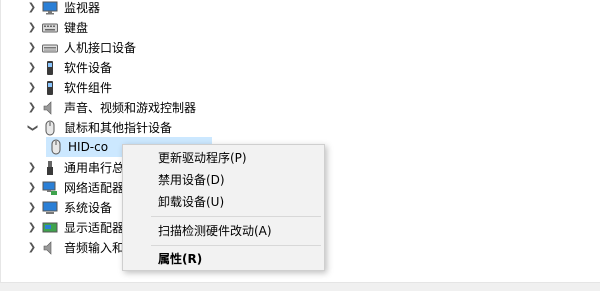 The image size is (600, 291). I want to click on menu-item-scan-hardware: 扫描检测硬件改动(A), so click(223, 231).